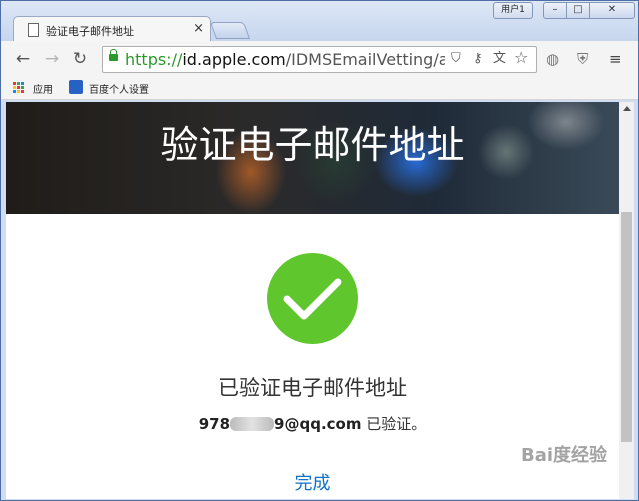  What do you see at coordinates (52, 59) in the screenshot?
I see `forward-button: →` at bounding box center [52, 59].